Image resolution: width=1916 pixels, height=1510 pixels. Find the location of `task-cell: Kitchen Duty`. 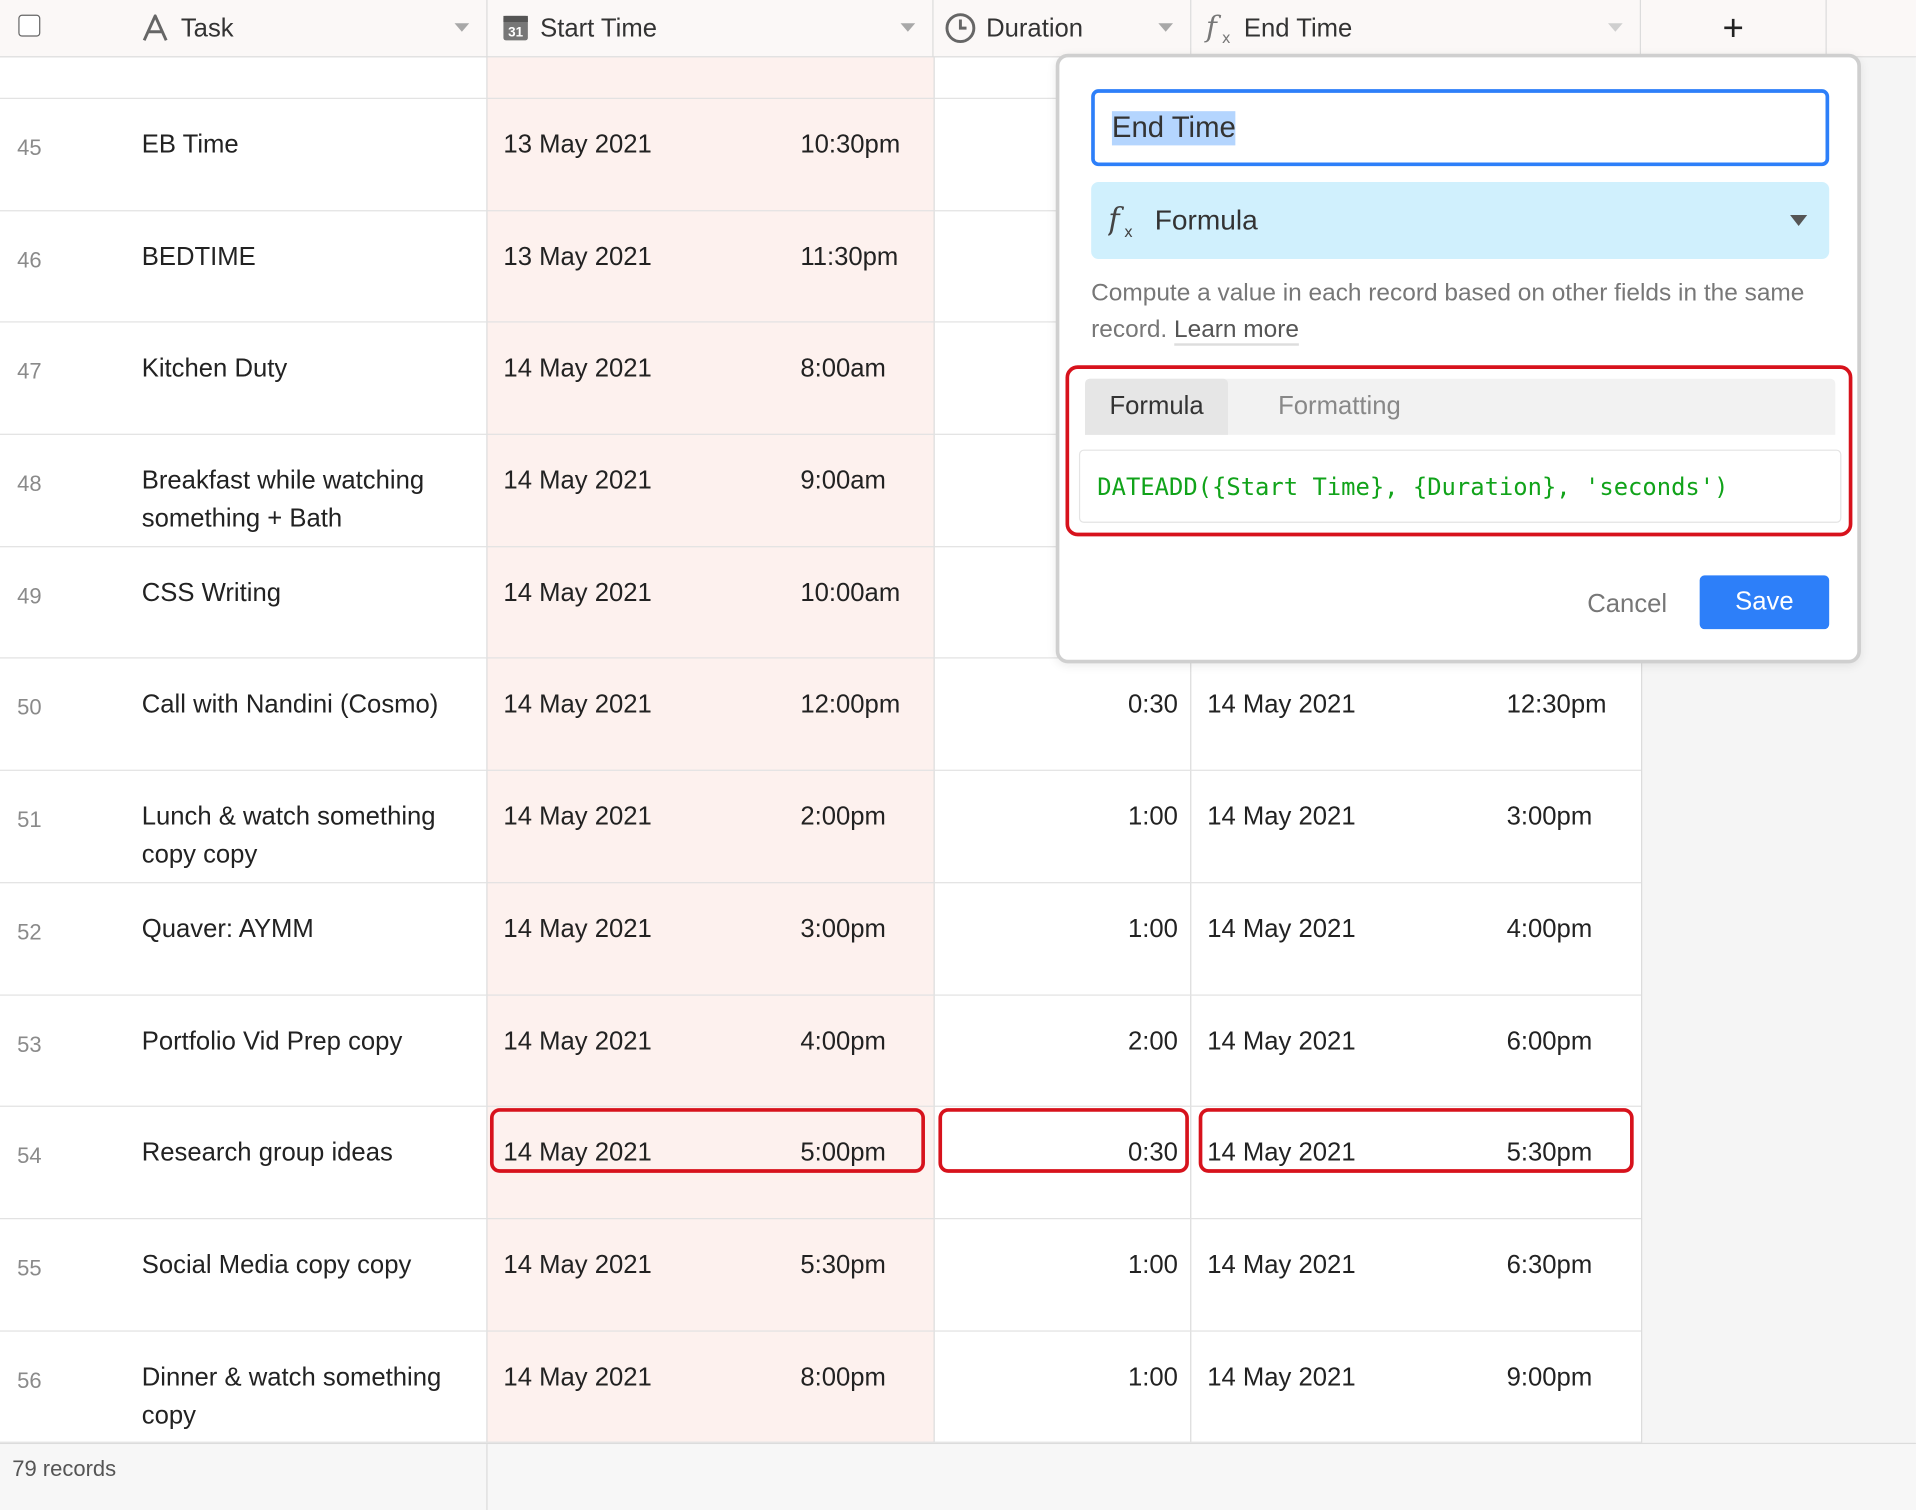

task-cell: Kitchen Duty is located at coordinates (310, 369).